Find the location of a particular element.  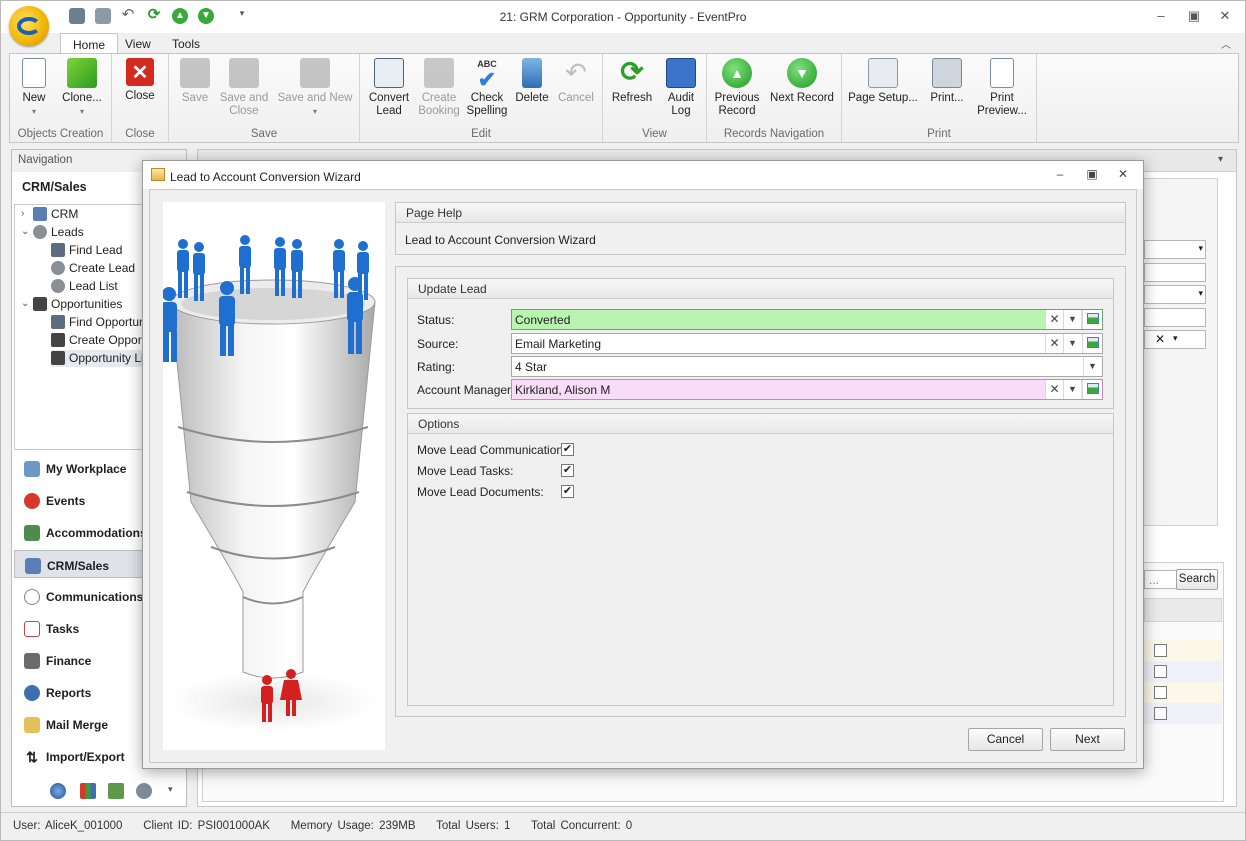

app-logo is located at coordinates (29, 26).